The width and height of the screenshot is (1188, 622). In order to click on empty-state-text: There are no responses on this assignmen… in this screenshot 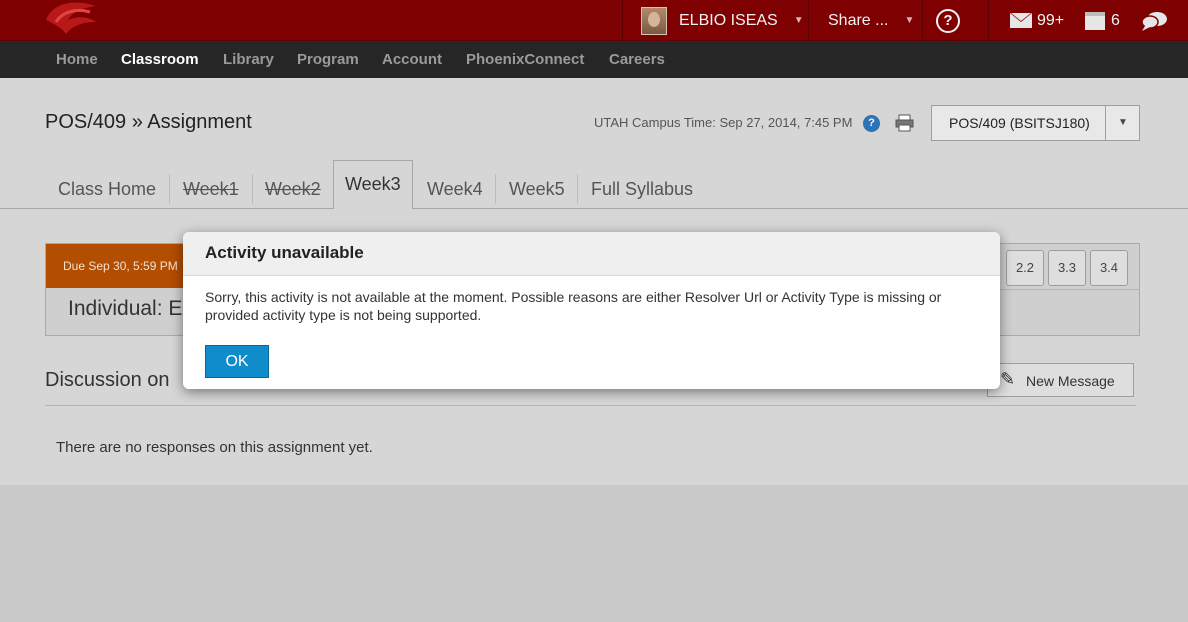, I will do `click(214, 447)`.